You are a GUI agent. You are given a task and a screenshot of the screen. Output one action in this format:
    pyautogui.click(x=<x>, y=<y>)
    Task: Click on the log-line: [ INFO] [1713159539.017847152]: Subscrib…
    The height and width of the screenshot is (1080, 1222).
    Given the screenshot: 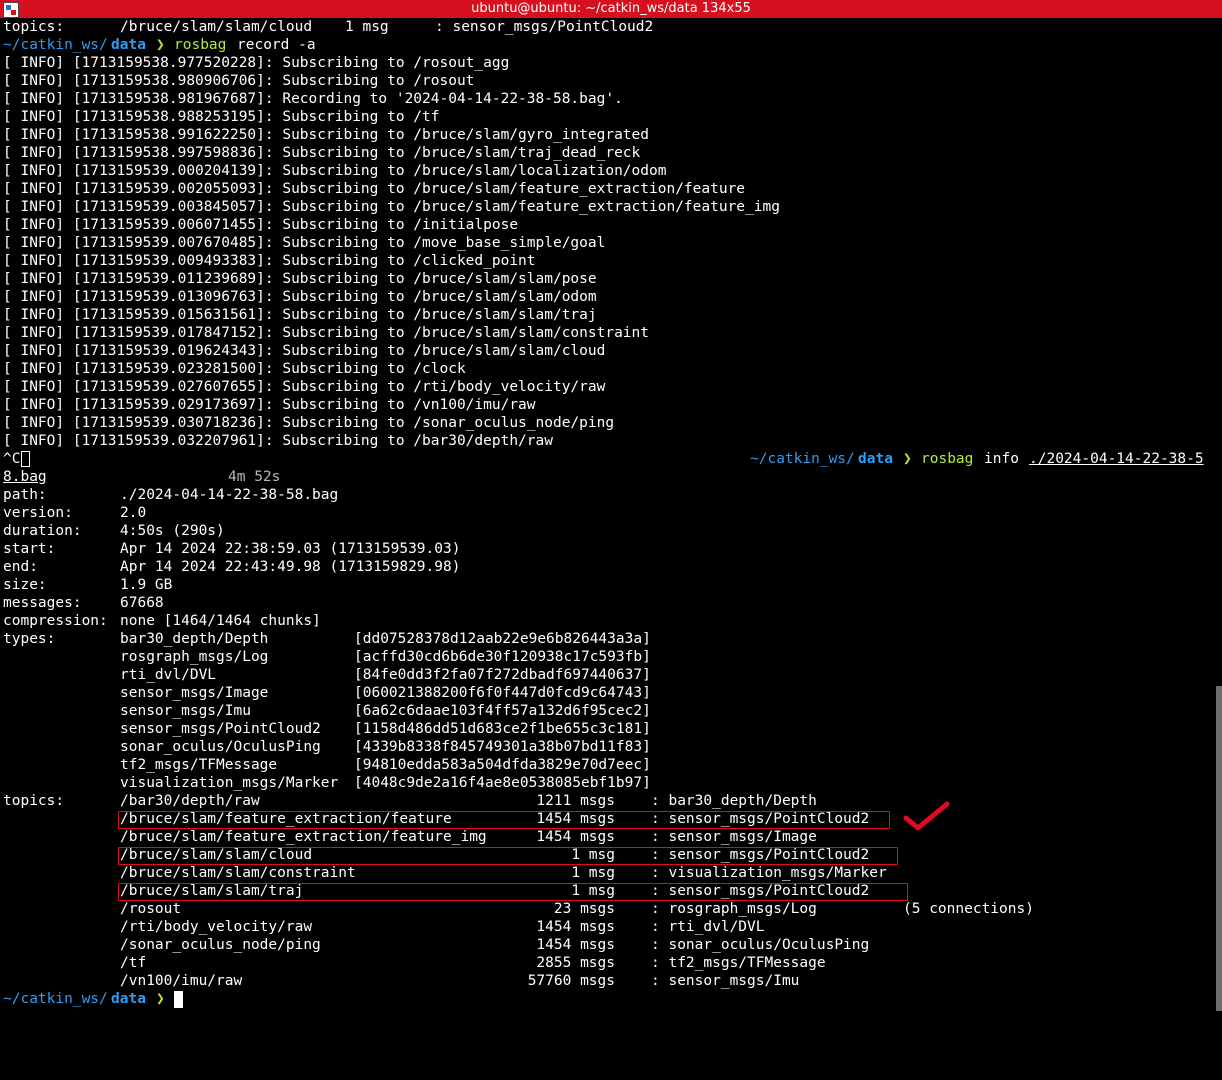 What is the action you would take?
    pyautogui.click(x=326, y=333)
    